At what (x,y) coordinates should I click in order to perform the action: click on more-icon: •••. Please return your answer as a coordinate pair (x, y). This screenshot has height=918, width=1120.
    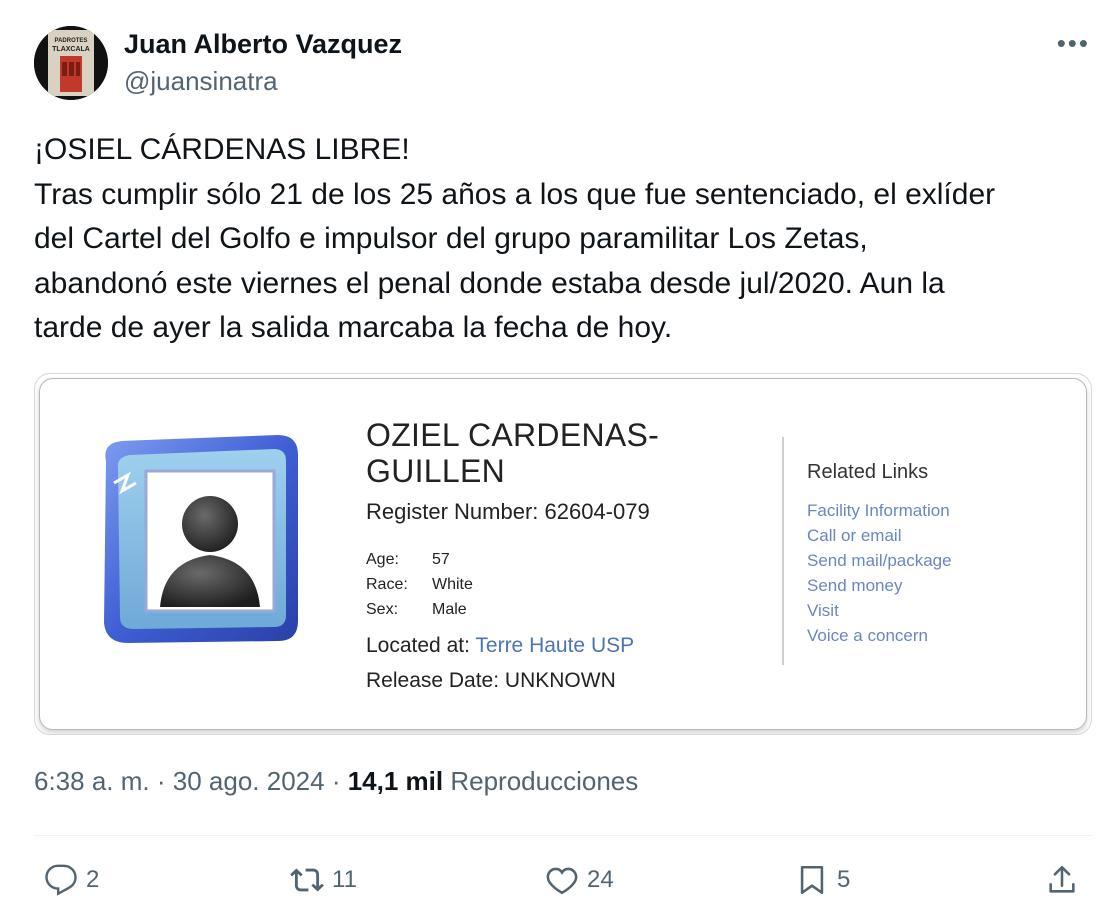
    Looking at the image, I should click on (1073, 43).